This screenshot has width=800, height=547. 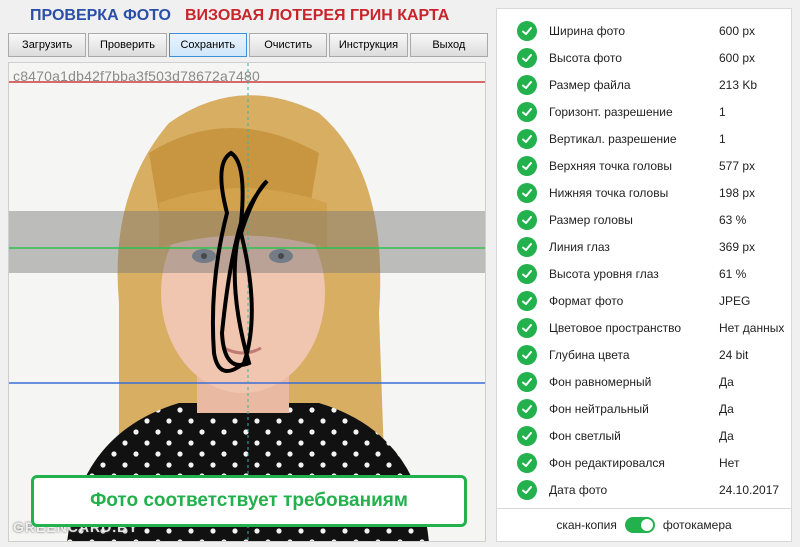 I want to click on result-row: Верхняя точка головы 577 px, so click(x=644, y=165).